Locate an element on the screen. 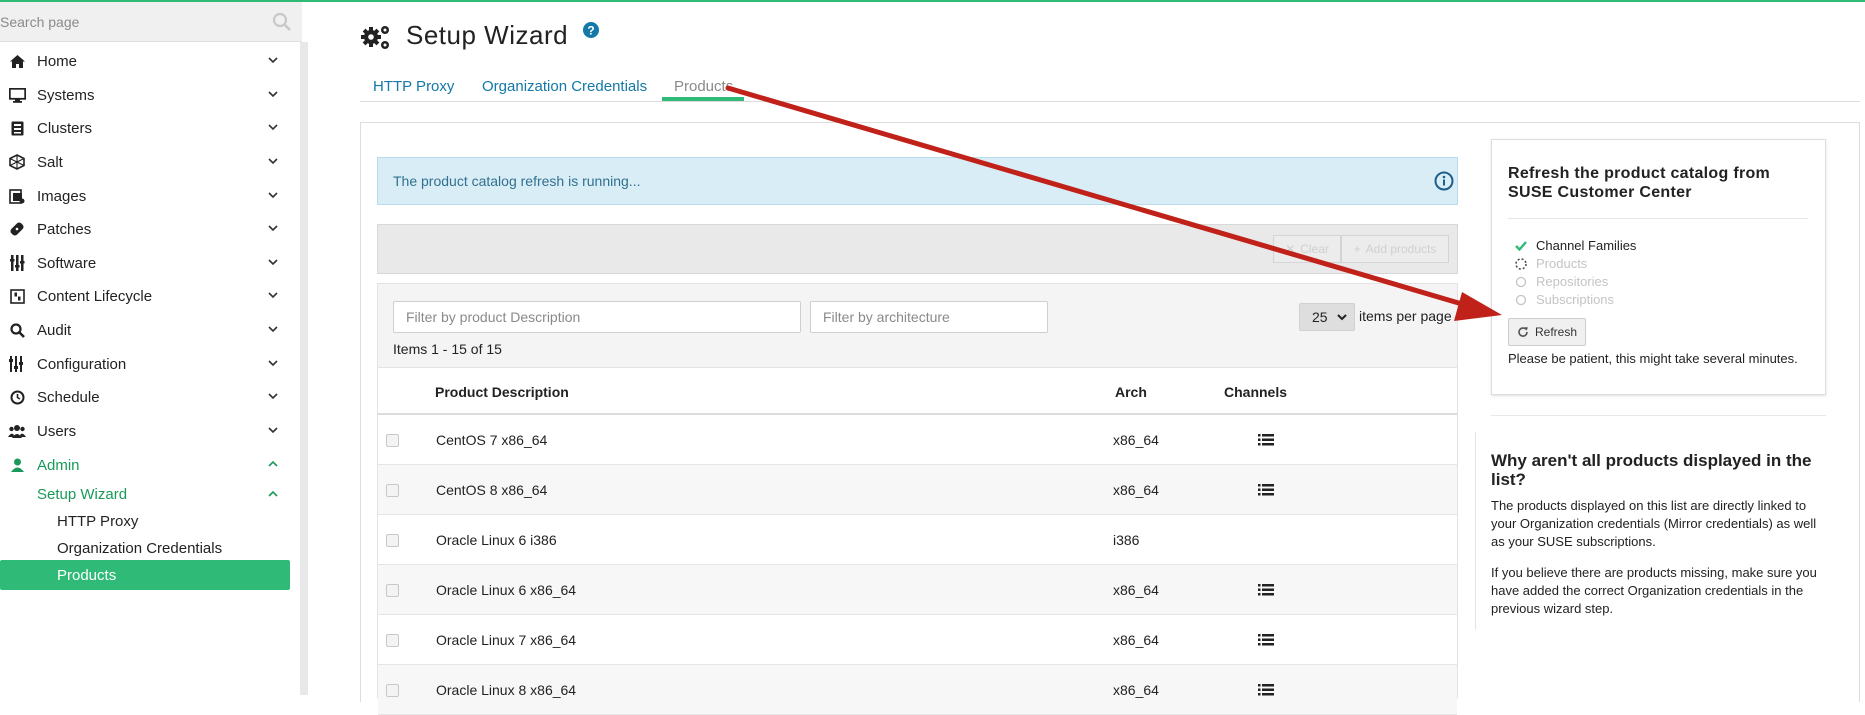 This screenshot has height=715, width=1865. tab-http-proxy: HTTP Proxy is located at coordinates (413, 86).